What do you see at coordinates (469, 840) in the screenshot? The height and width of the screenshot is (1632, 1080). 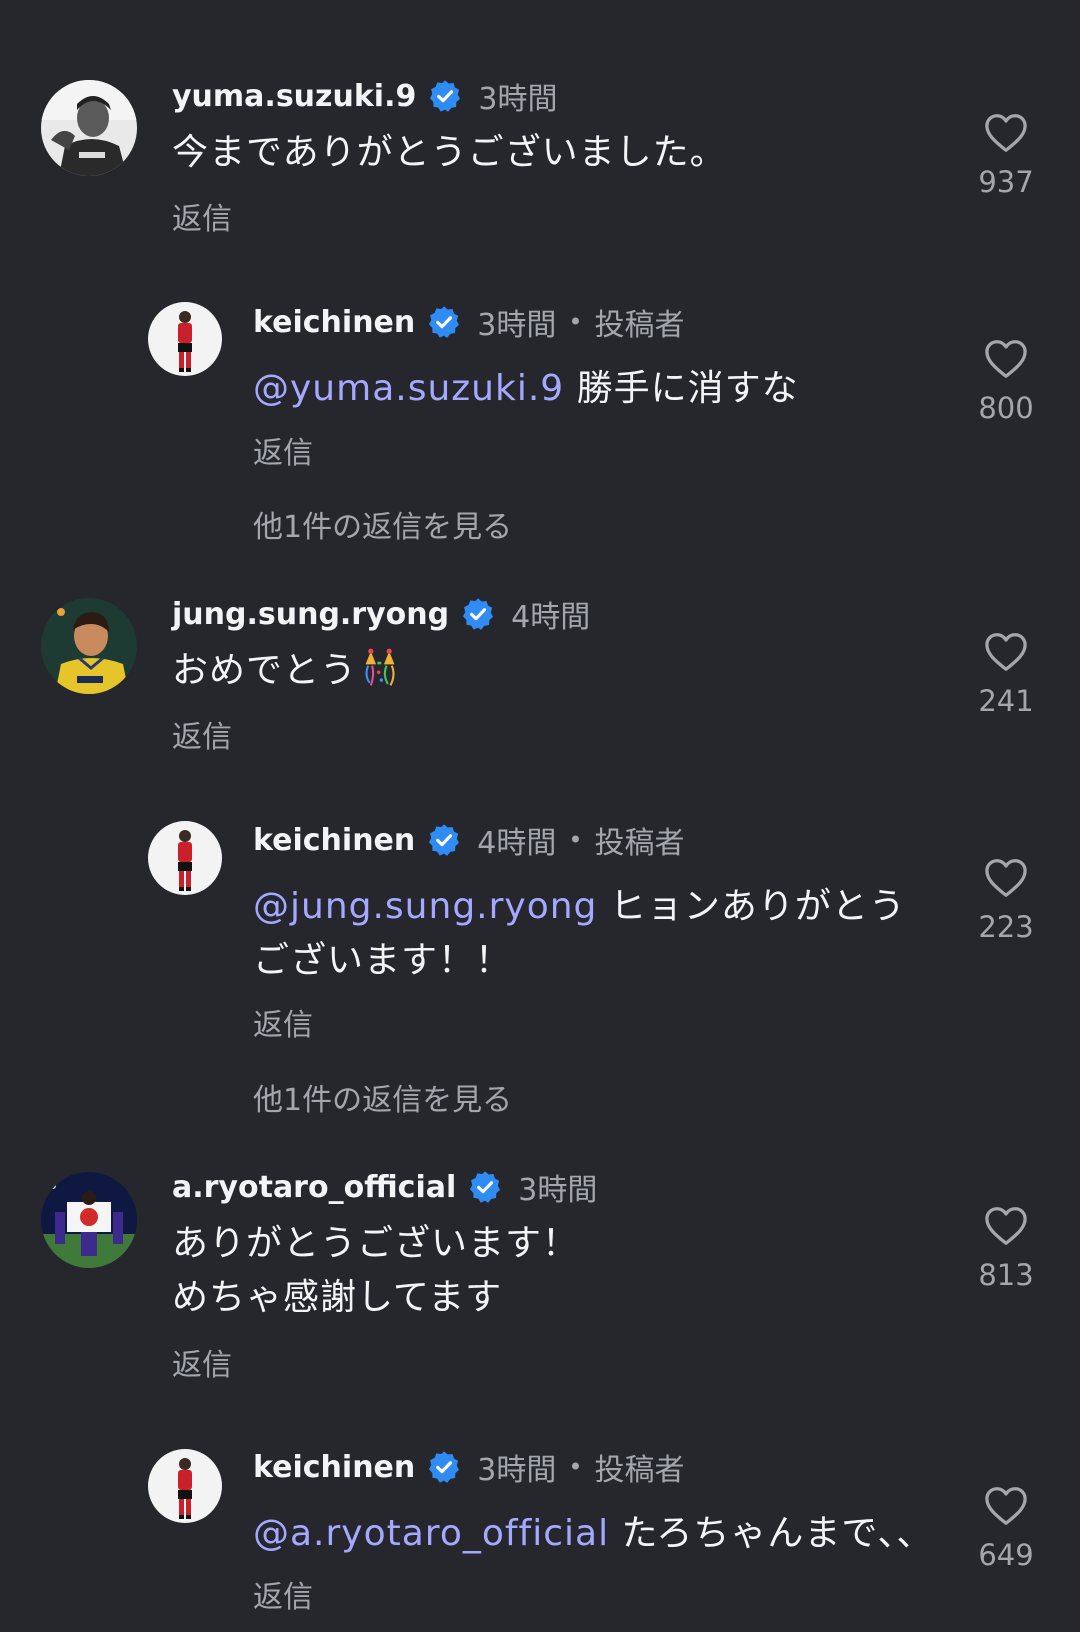 I see `comment-meta: keichinen 4時間 • 投稿者` at bounding box center [469, 840].